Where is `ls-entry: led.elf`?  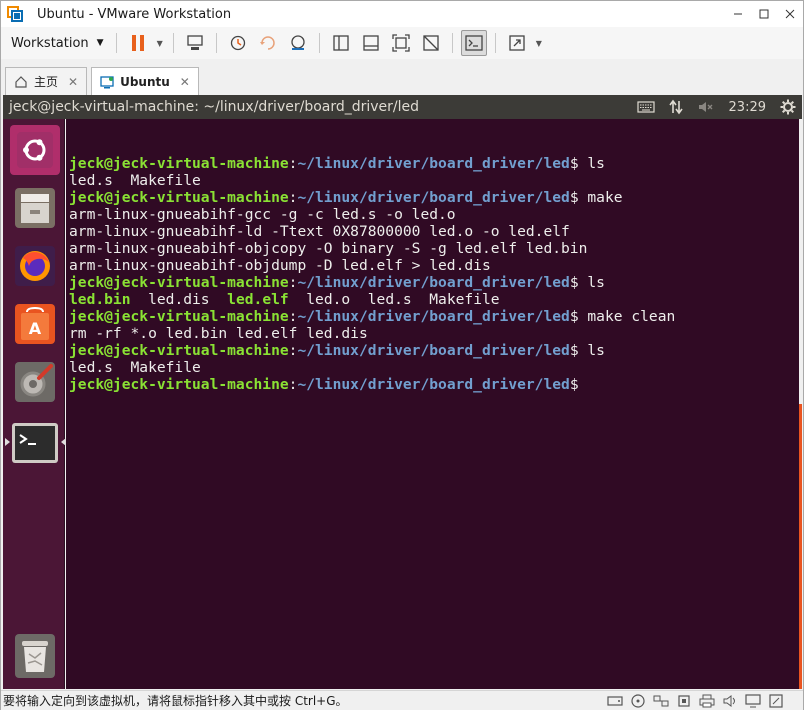
ls-entry: led.elf is located at coordinates (258, 299).